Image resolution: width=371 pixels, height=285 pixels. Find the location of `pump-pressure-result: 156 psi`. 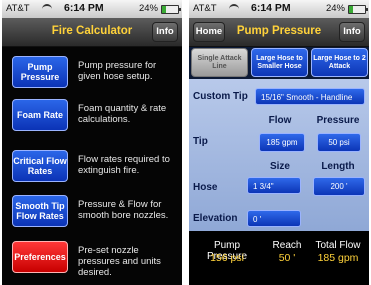

pump-pressure-result: 156 psi is located at coordinates (227, 258).